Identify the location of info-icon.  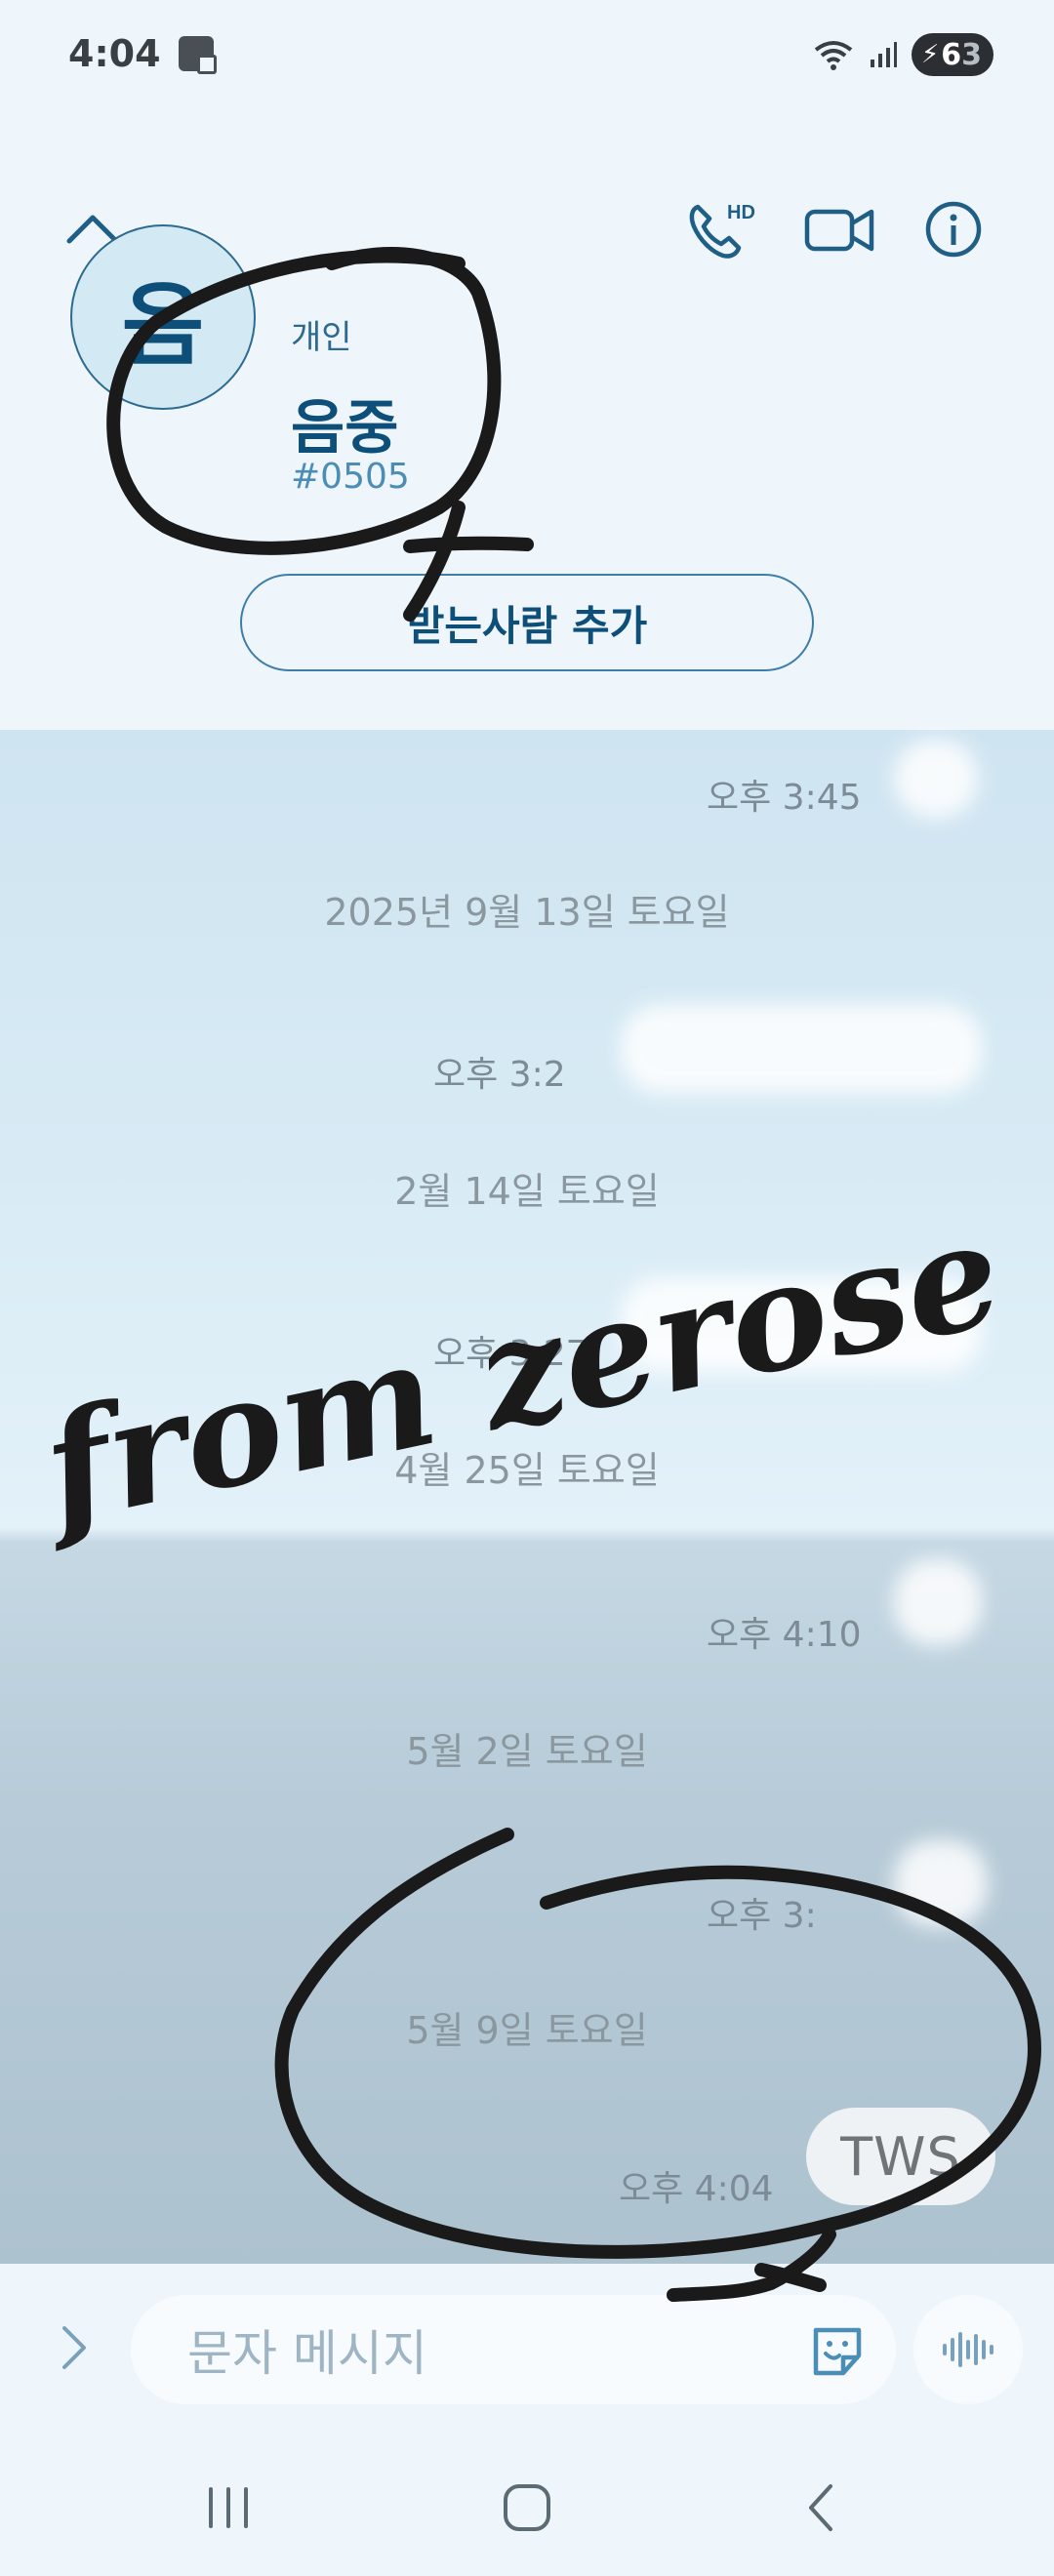
(953, 229).